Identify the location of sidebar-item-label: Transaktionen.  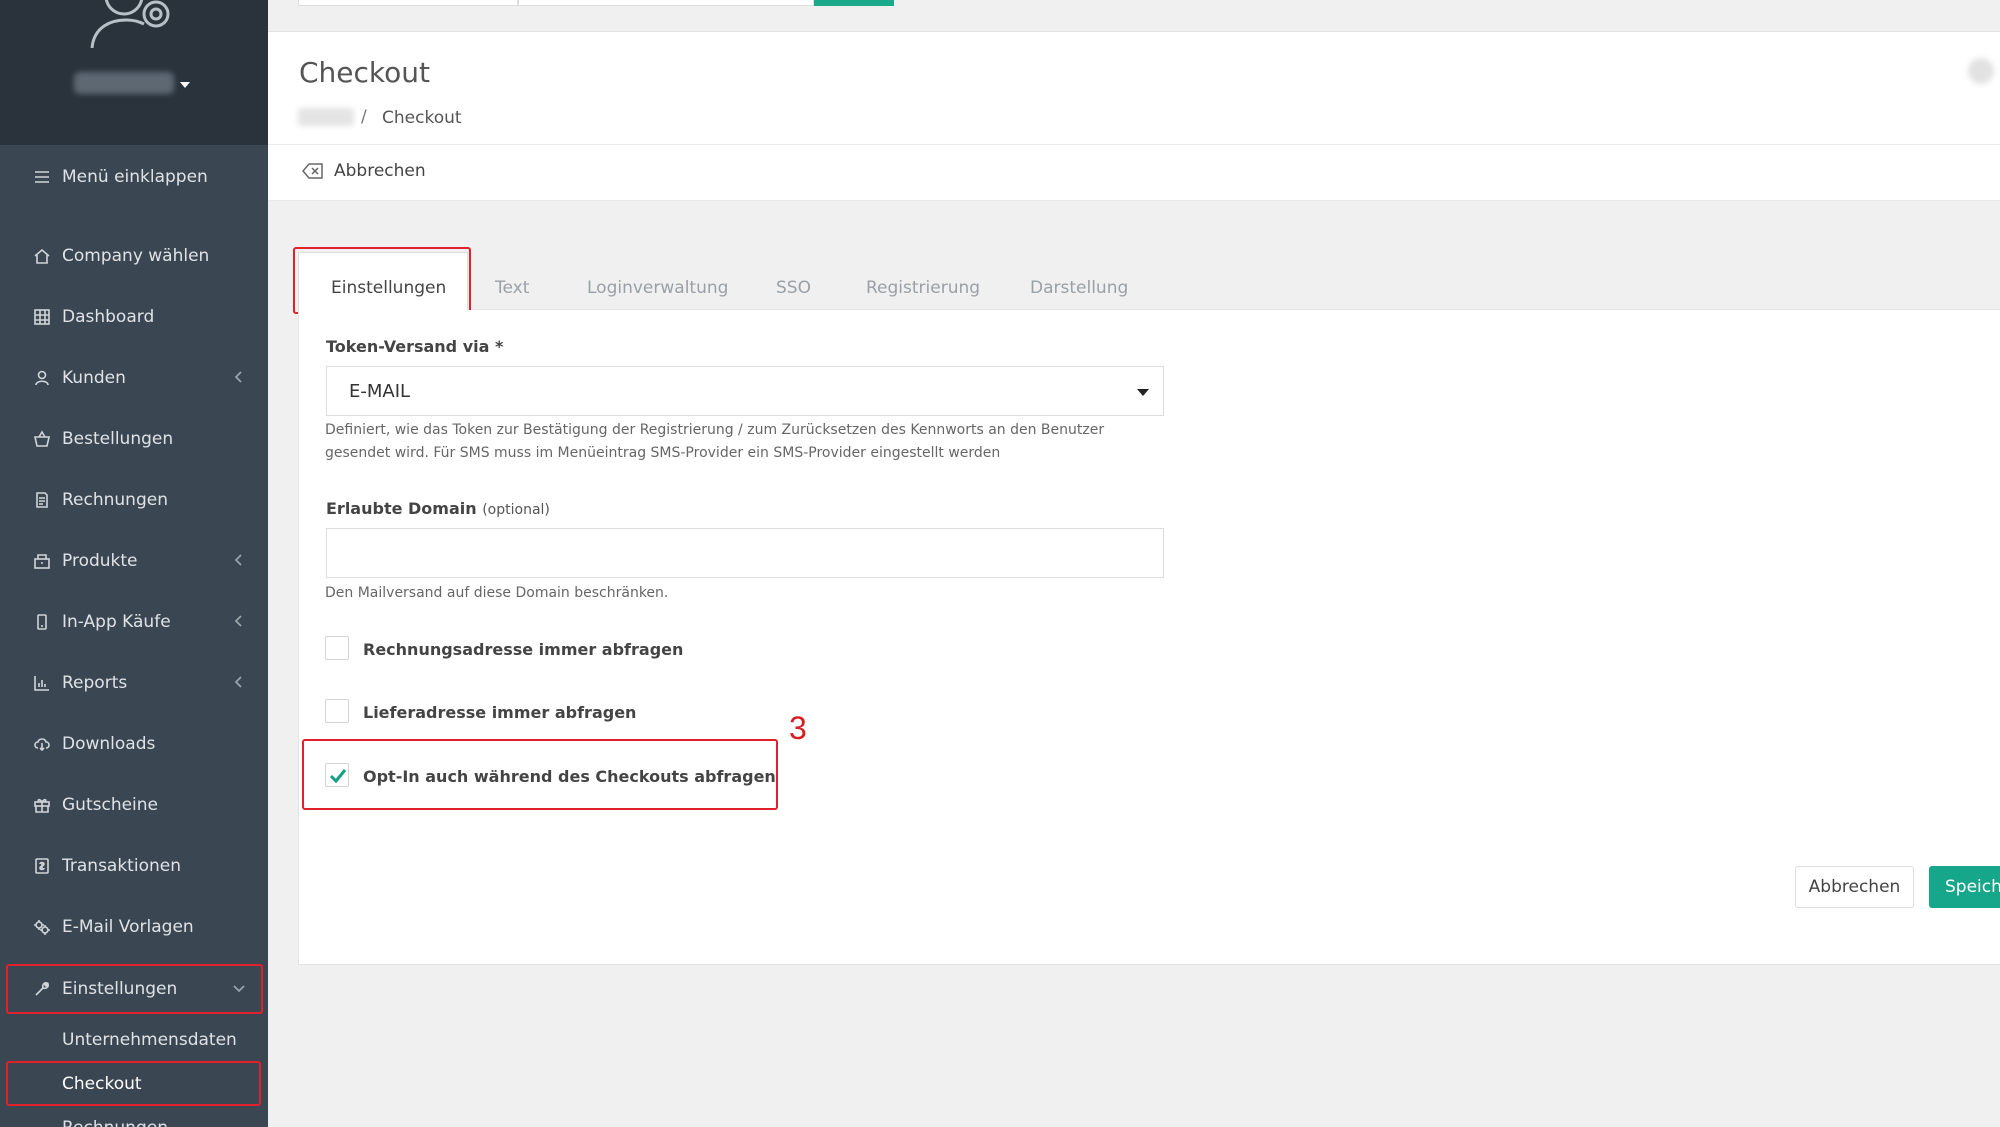
(121, 866).